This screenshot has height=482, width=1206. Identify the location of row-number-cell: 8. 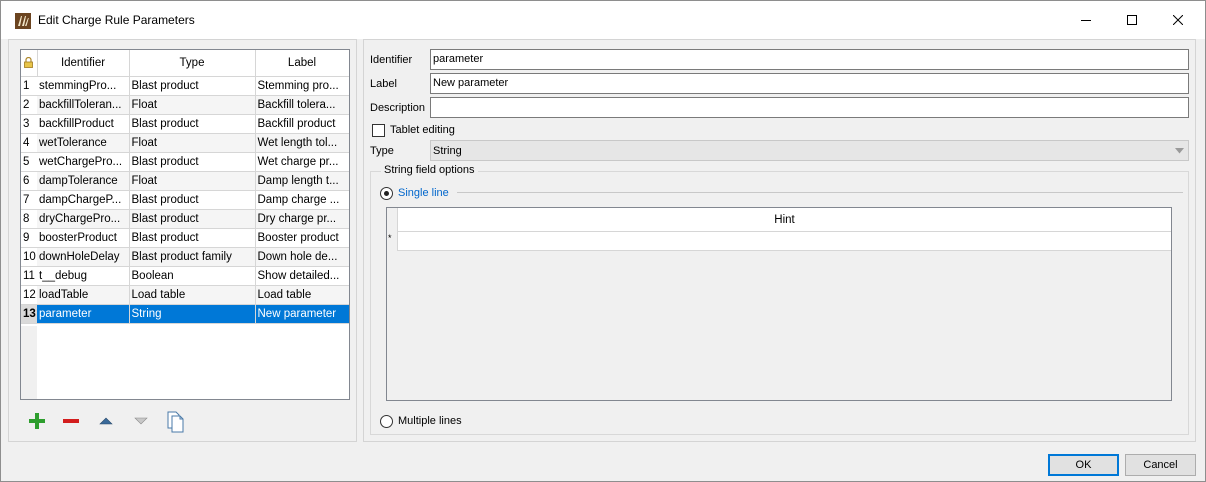
(29, 219).